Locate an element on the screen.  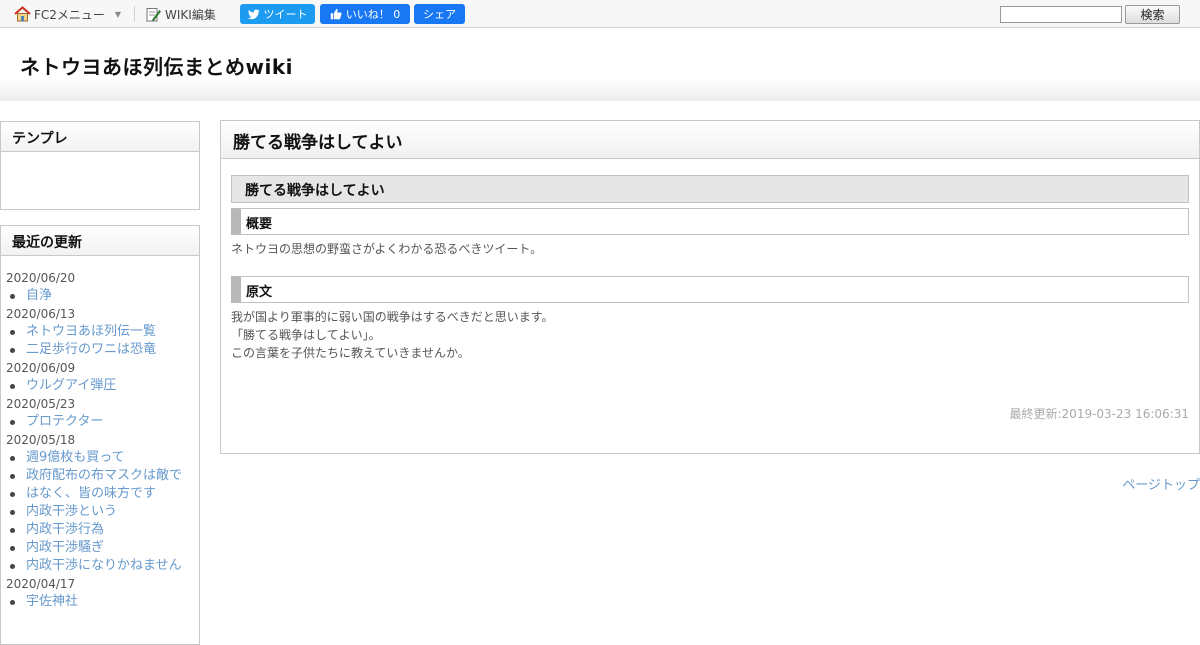
toolbar-divider is located at coordinates (134, 14).